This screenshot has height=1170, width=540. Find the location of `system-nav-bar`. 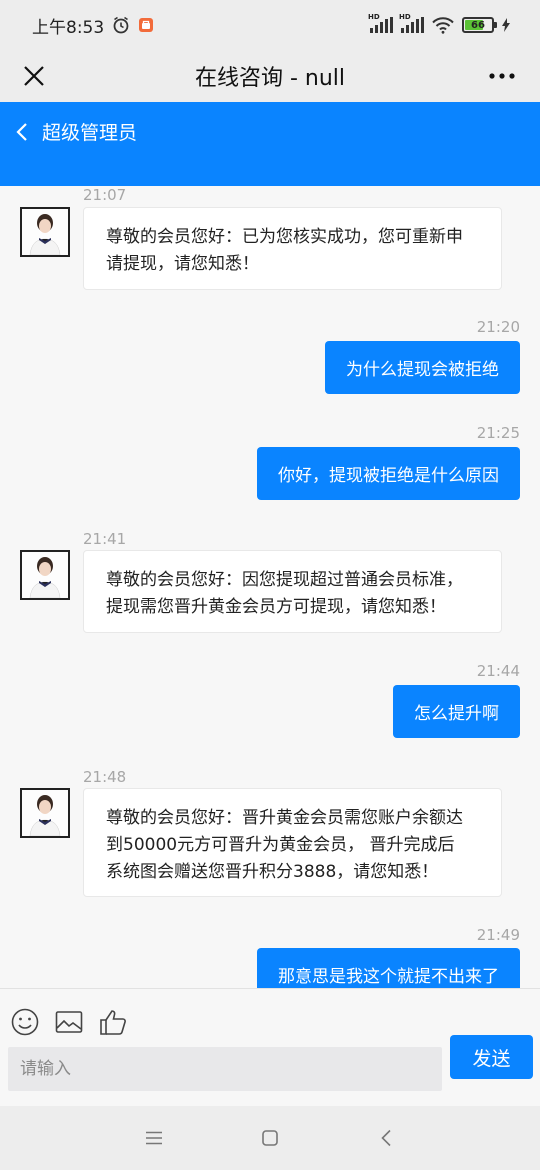

system-nav-bar is located at coordinates (270, 1138).